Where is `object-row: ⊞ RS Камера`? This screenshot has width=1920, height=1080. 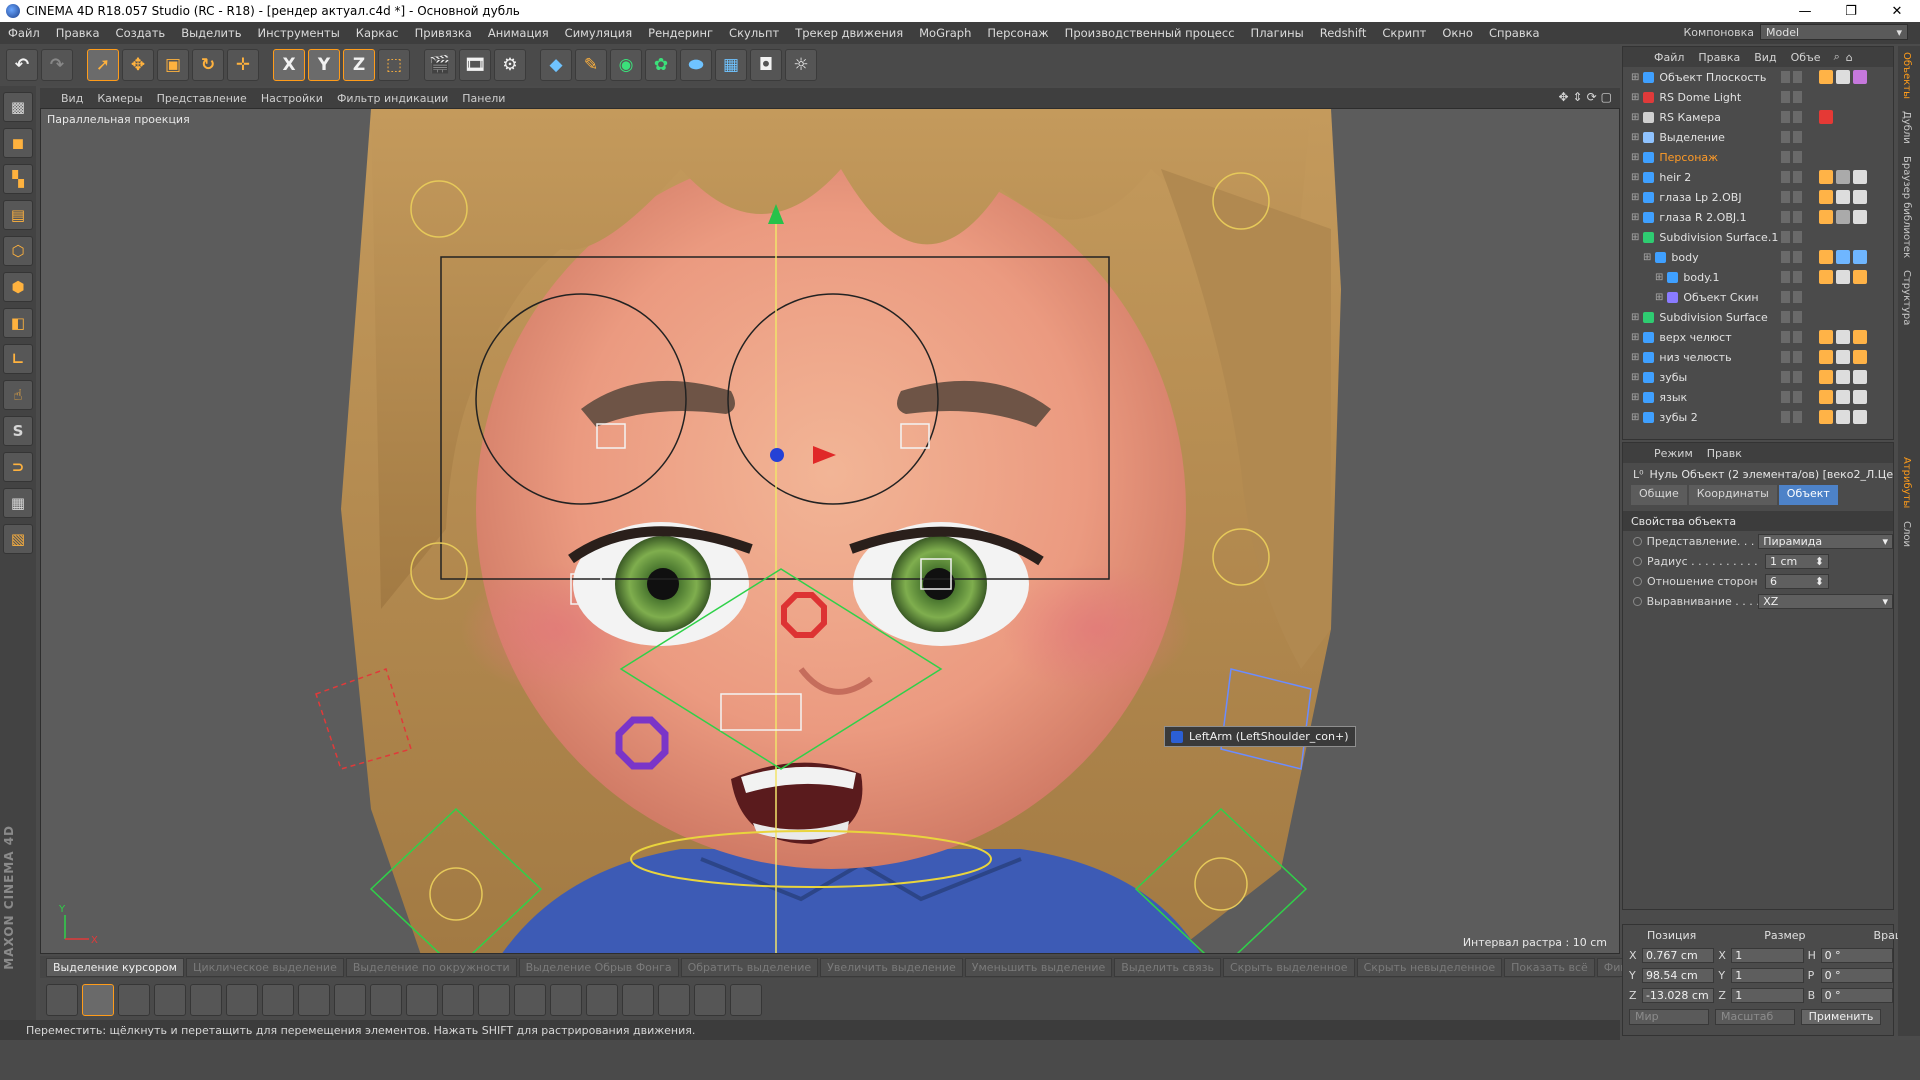 object-row: ⊞ RS Камера is located at coordinates (1758, 117).